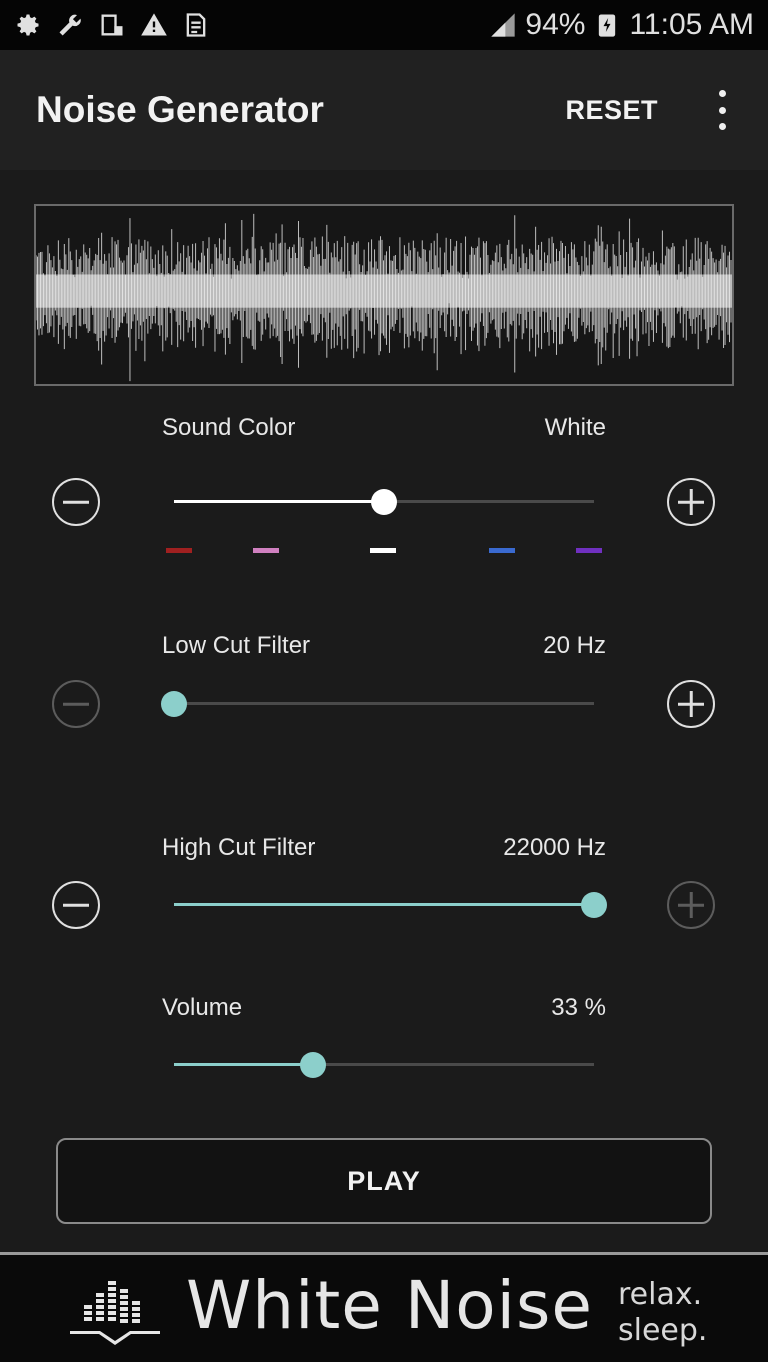  I want to click on high-cut-decrease-button, so click(76, 905).